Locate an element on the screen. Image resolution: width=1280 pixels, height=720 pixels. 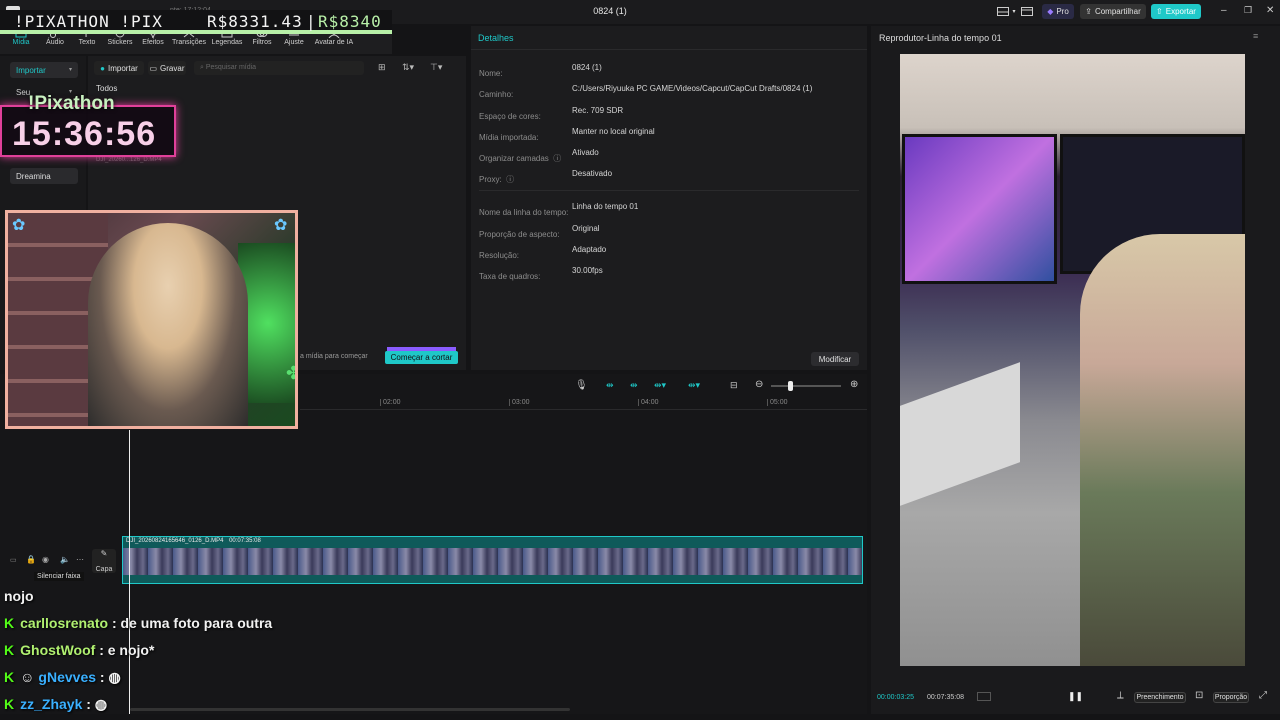
tool-label: Legendas is located at coordinates (227, 42).